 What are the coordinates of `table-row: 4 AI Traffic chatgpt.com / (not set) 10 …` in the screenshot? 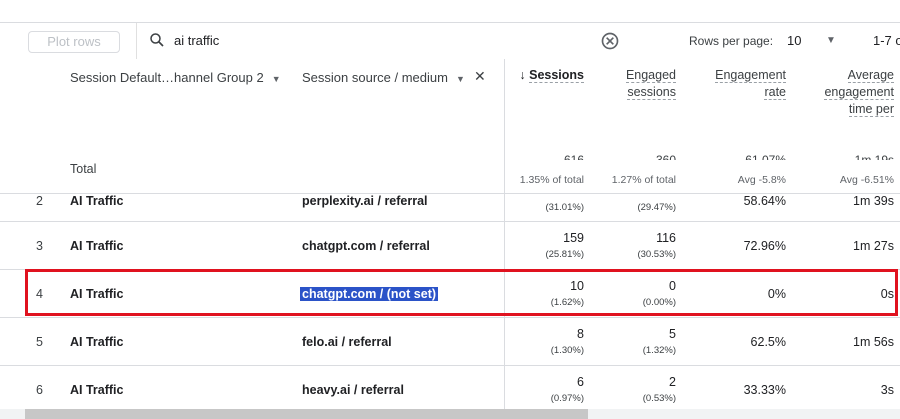 It's located at (450, 294).